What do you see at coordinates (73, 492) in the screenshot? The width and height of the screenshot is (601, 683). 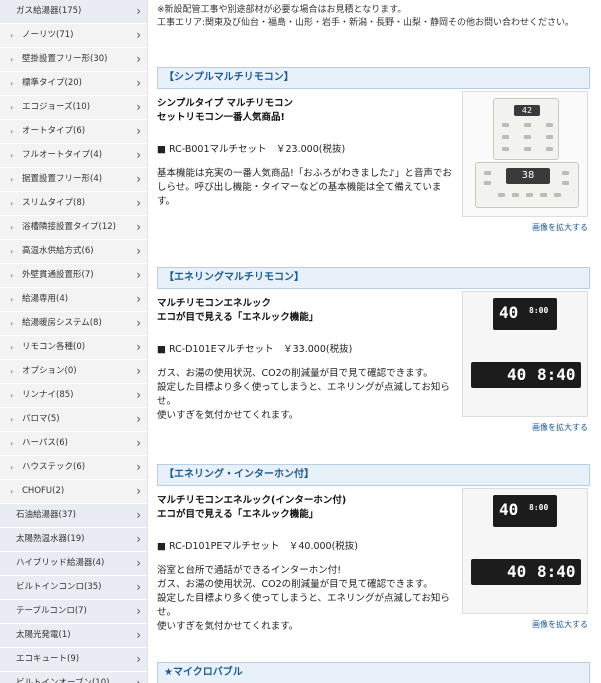 I see `sidebar-item: › CHOFU(2) ›` at bounding box center [73, 492].